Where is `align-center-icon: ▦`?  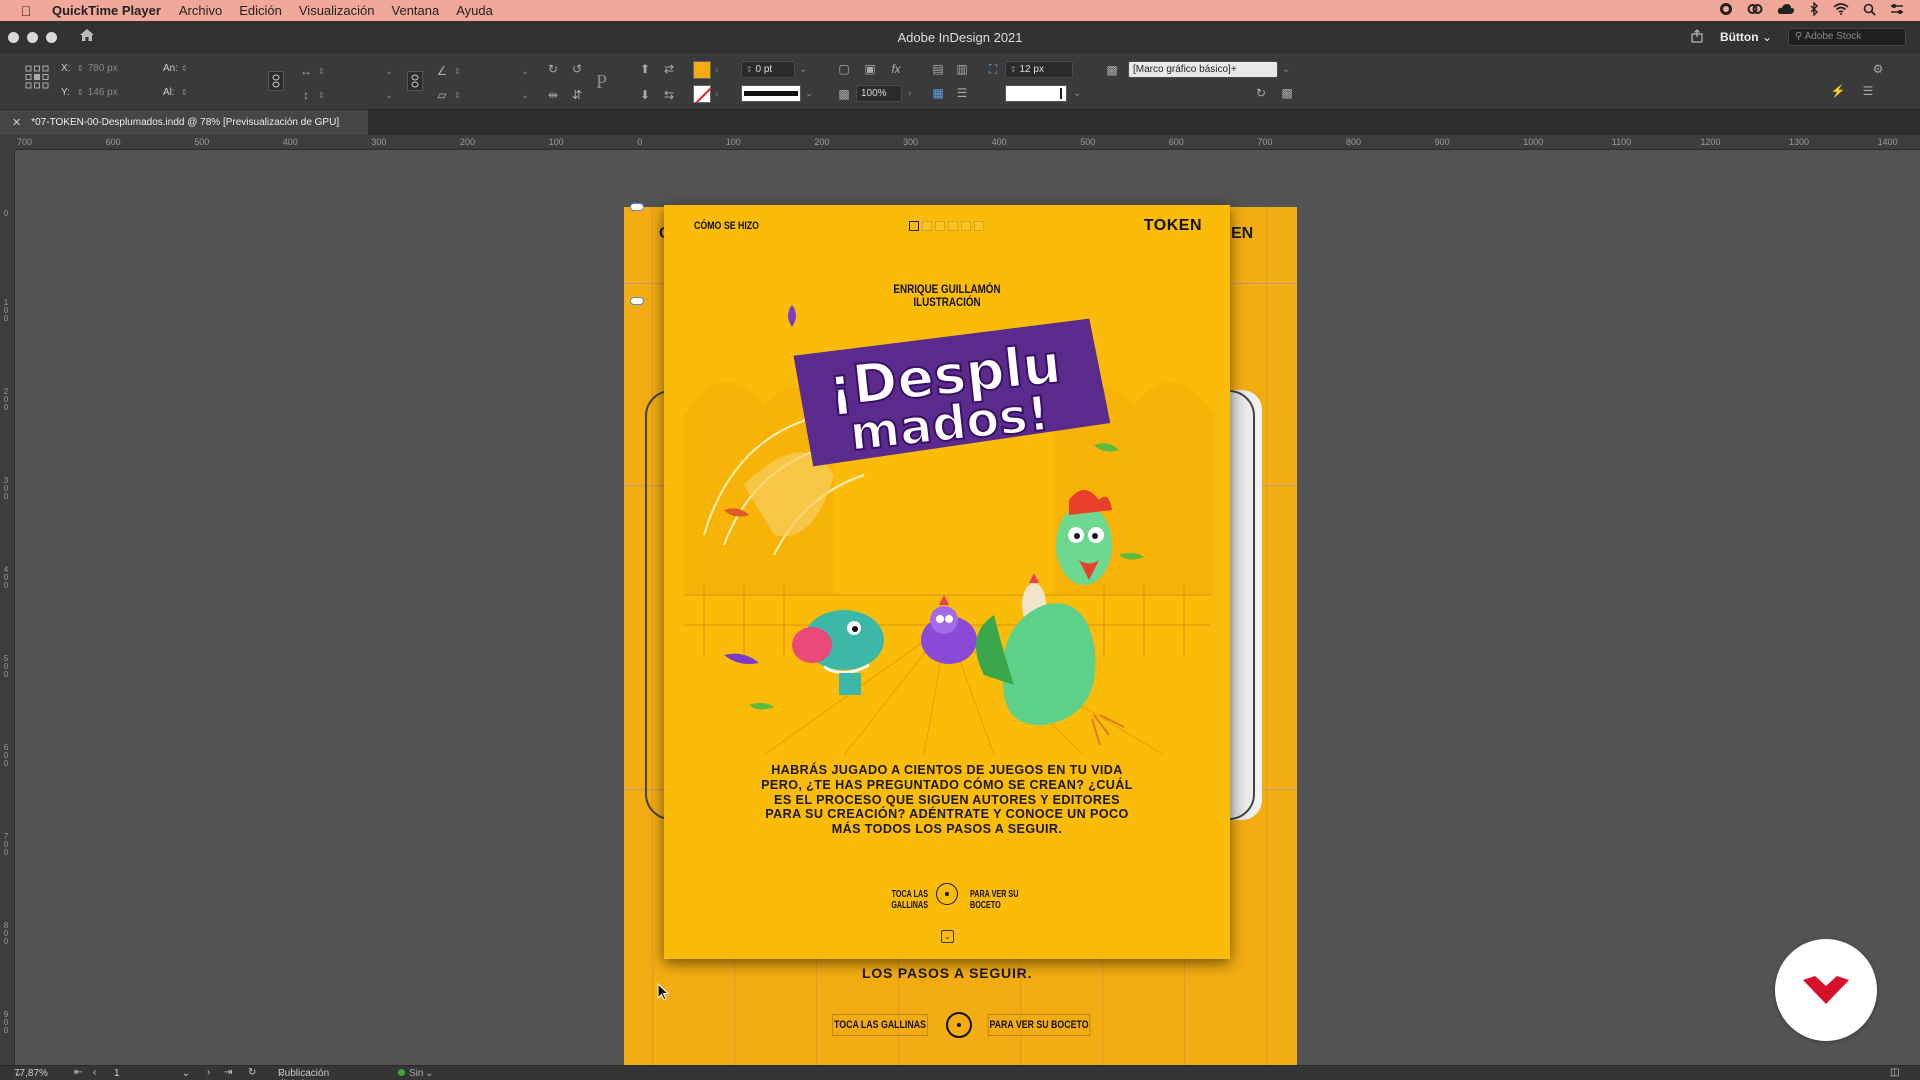 align-center-icon: ▦ is located at coordinates (938, 93).